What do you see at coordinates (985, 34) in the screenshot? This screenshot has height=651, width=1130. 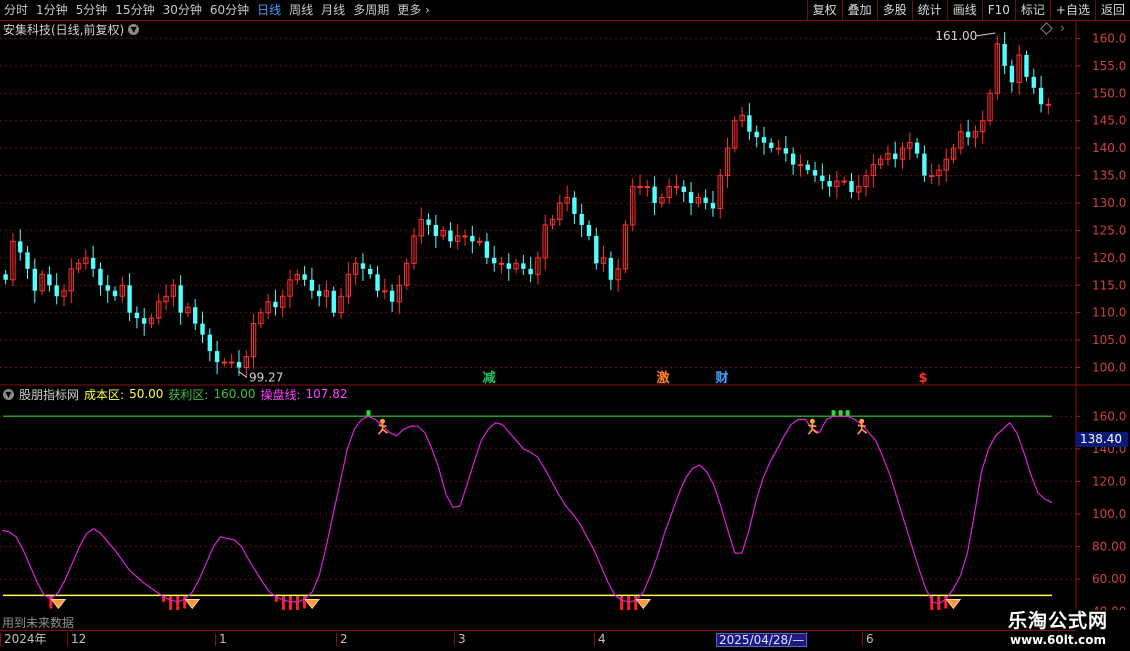 I see `high-arrow` at bounding box center [985, 34].